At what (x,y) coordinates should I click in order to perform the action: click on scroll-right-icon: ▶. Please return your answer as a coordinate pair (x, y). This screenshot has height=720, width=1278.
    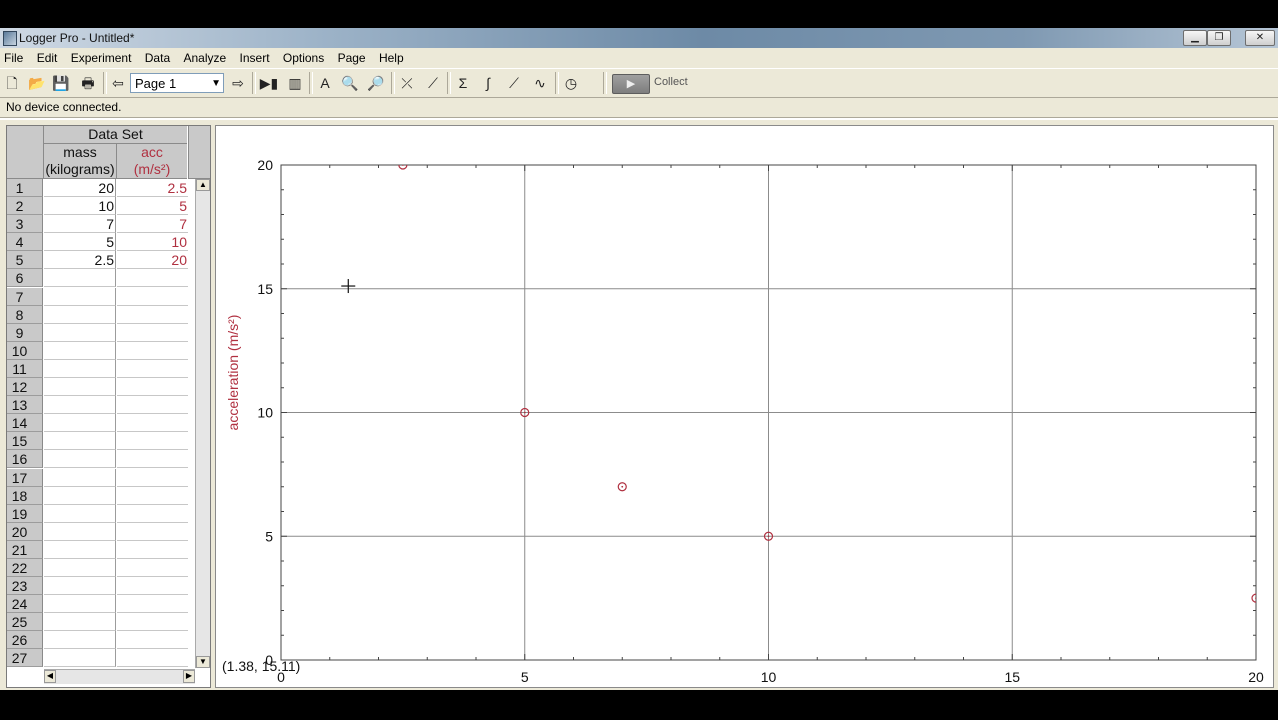
    Looking at the image, I should click on (189, 676).